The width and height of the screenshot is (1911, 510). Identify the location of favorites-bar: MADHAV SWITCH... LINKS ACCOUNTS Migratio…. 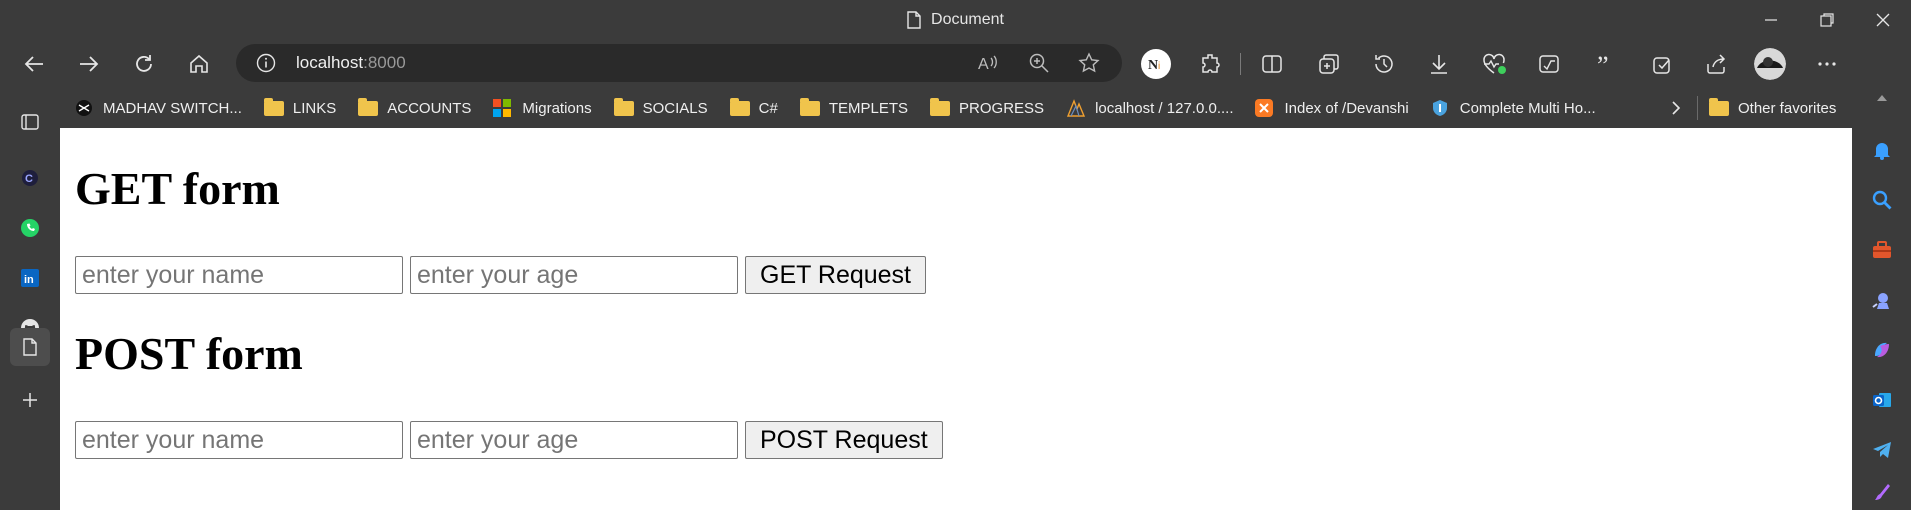
(957, 108).